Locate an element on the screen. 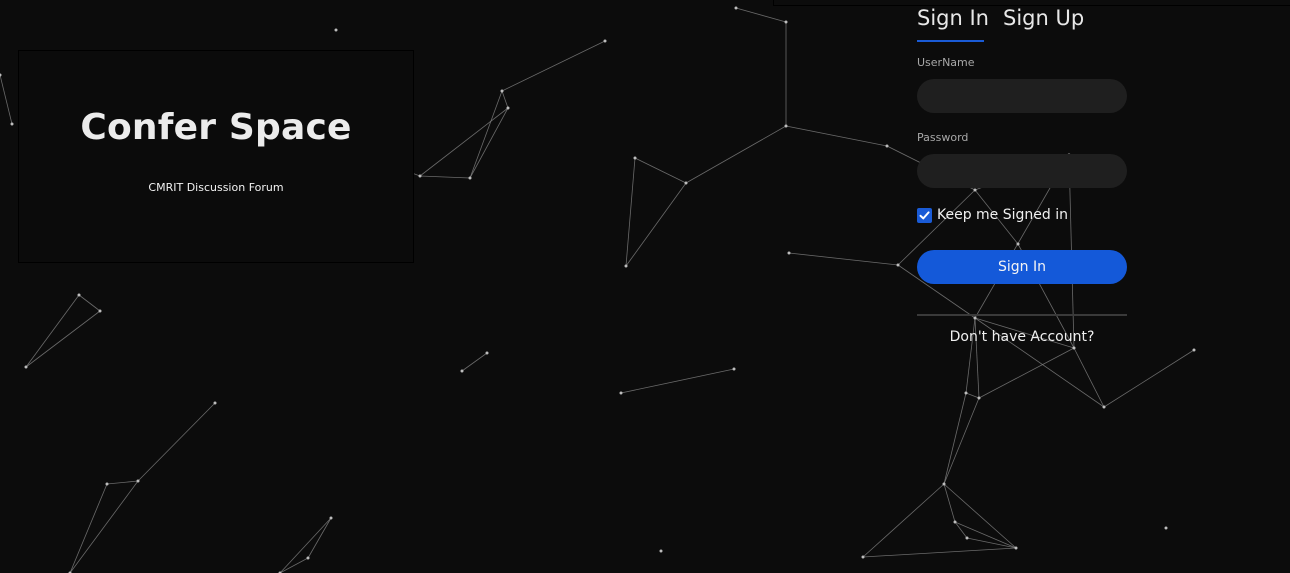  keep-signed-in-label: Keep me Signed in is located at coordinates (1002, 215).